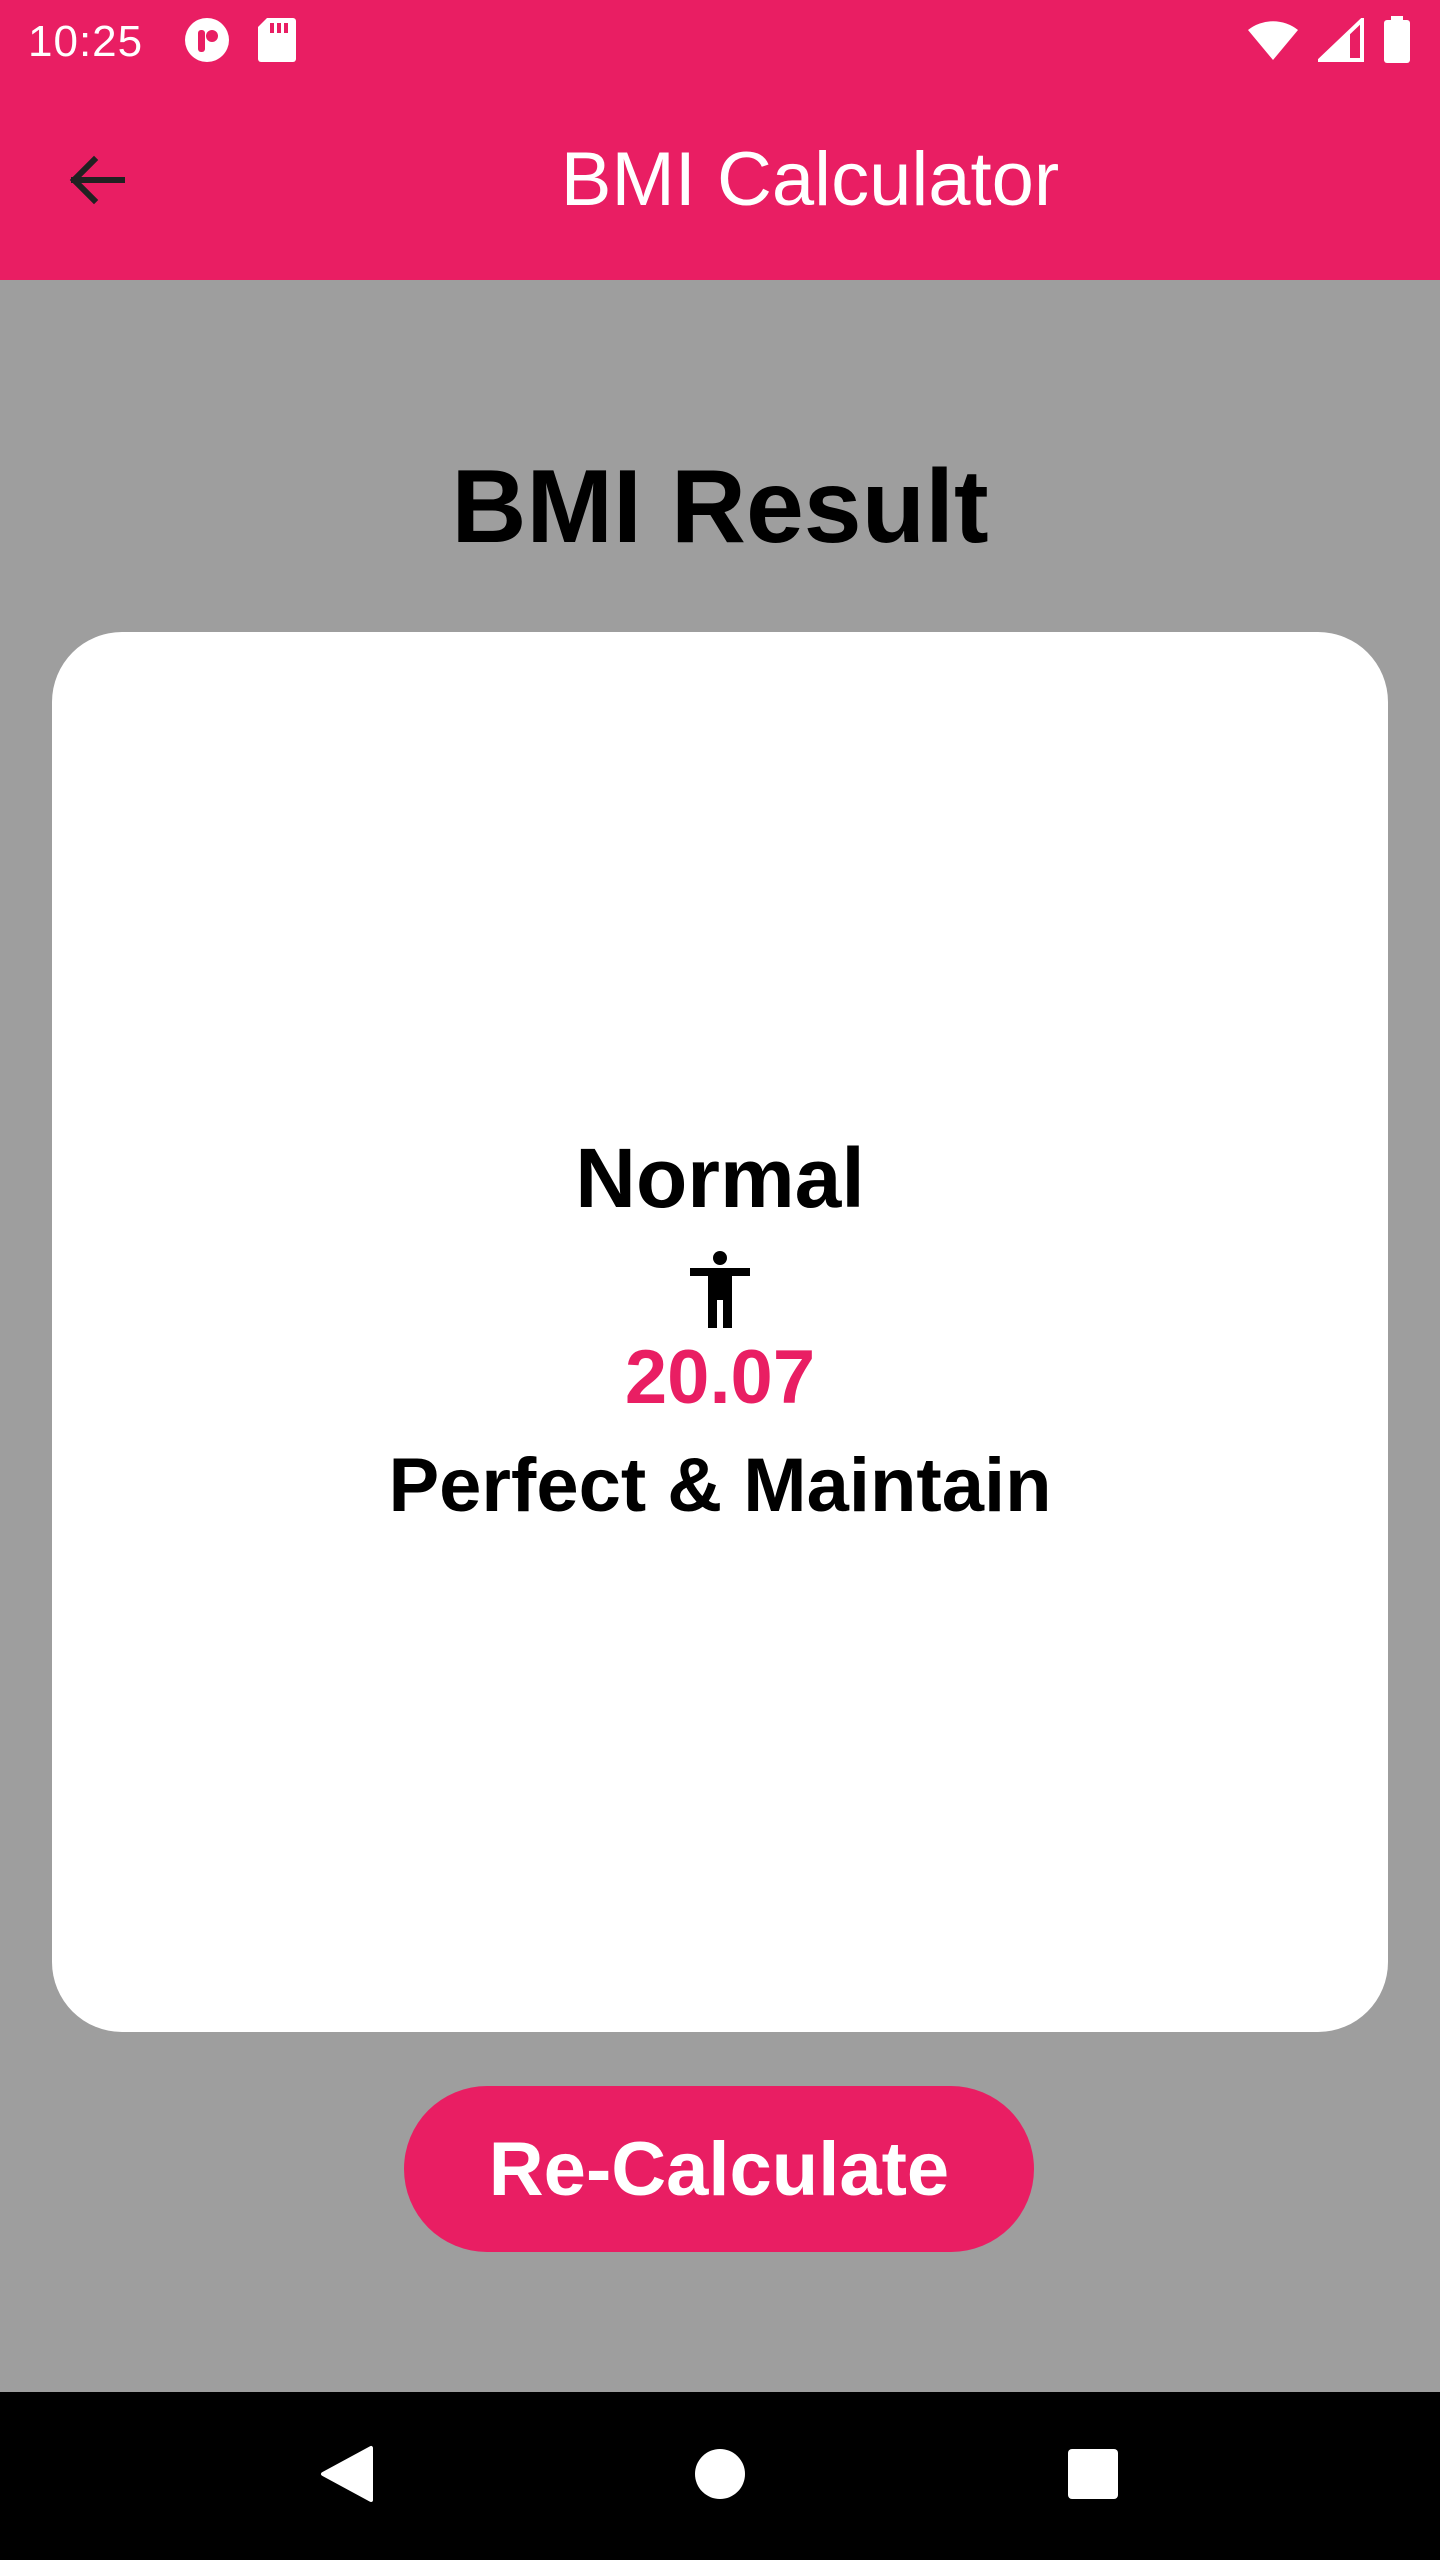  I want to click on app-notification-icon, so click(207, 42).